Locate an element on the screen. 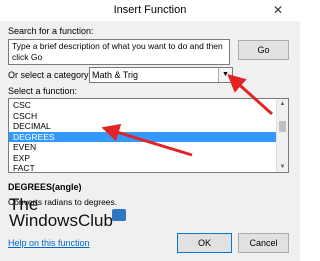 The image size is (320, 261). arrow-to-degrees-item is located at coordinates (147, 140).